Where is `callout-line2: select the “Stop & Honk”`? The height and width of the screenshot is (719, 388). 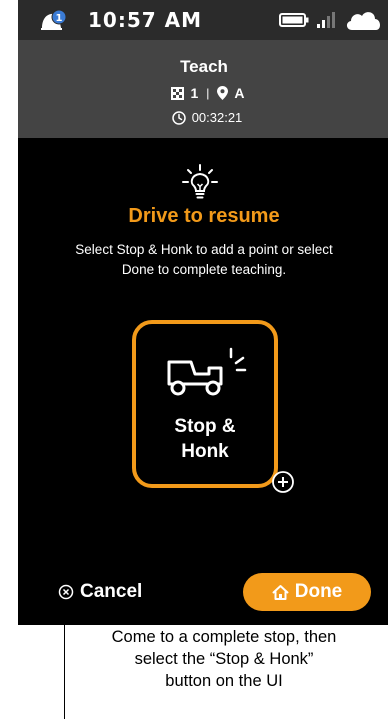 callout-line2: select the “Stop & Honk” is located at coordinates (224, 659).